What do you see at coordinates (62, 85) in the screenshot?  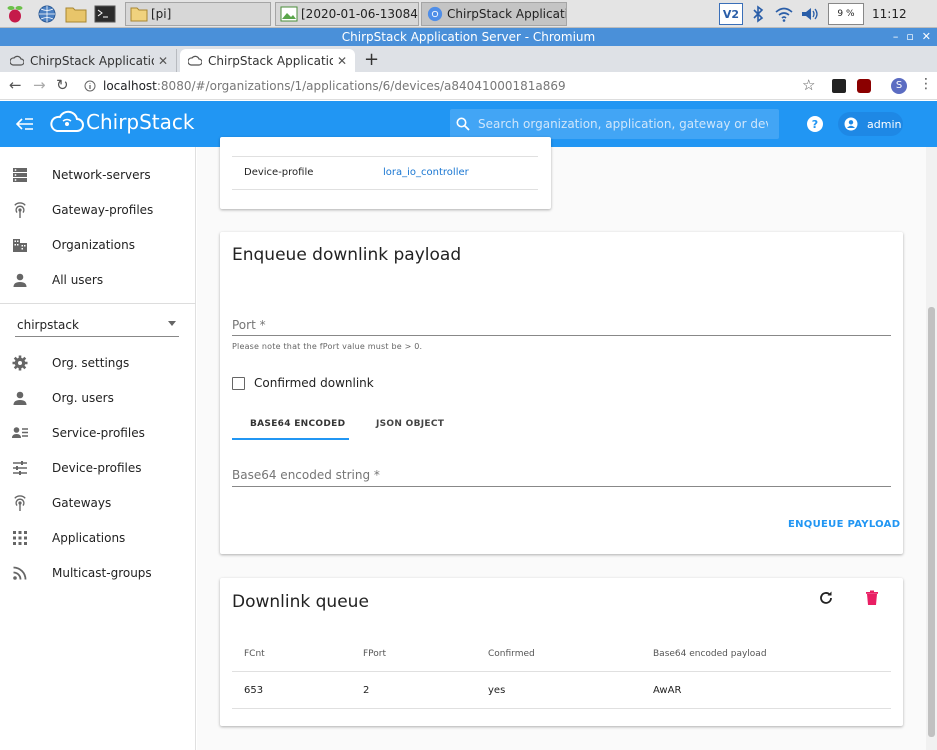 I see `reload-icon: ↻` at bounding box center [62, 85].